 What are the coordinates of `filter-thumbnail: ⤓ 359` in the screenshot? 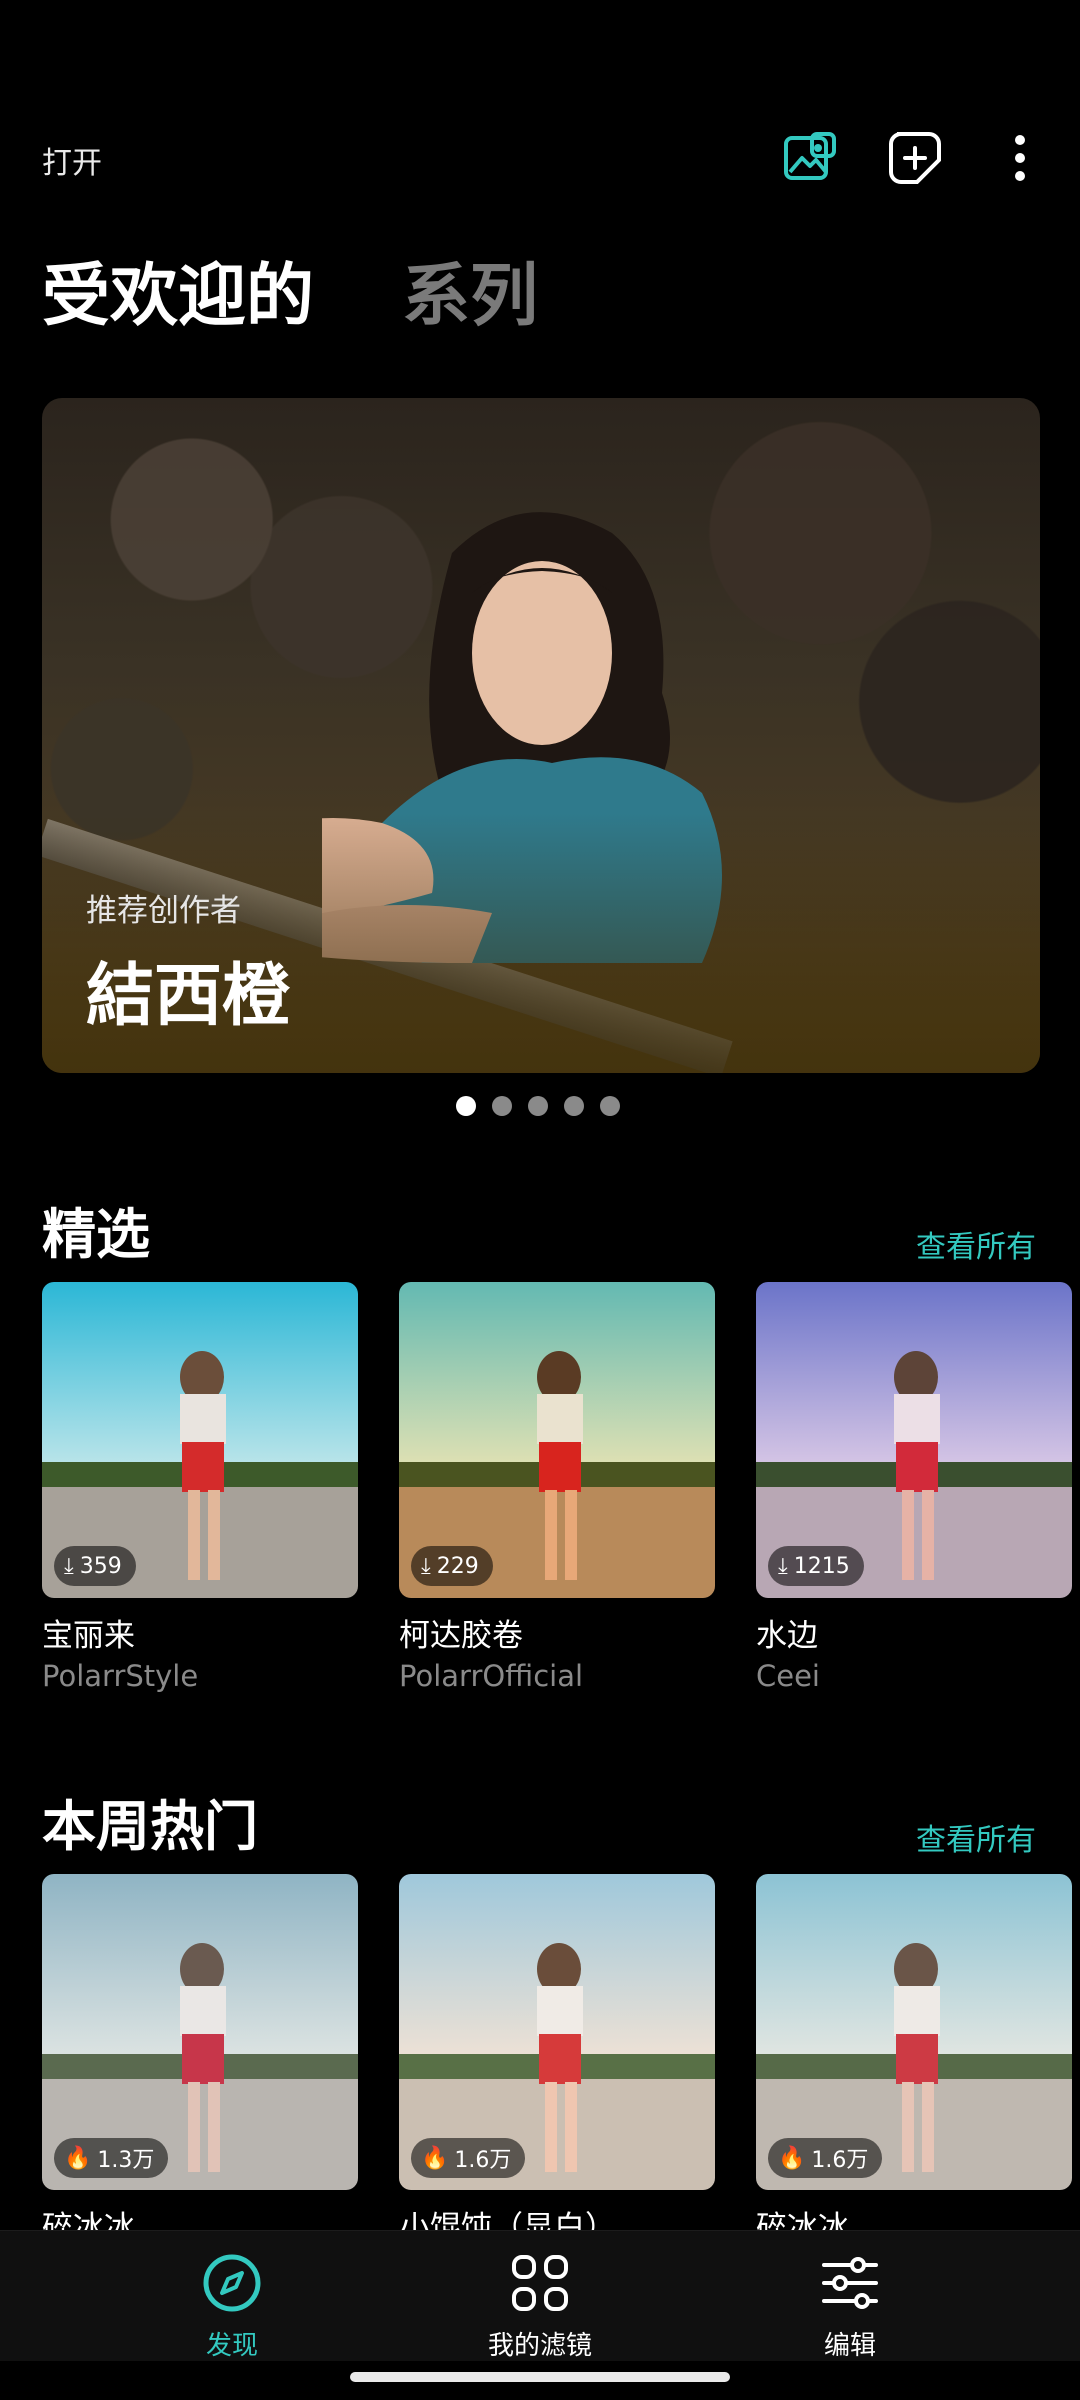 It's located at (200, 1440).